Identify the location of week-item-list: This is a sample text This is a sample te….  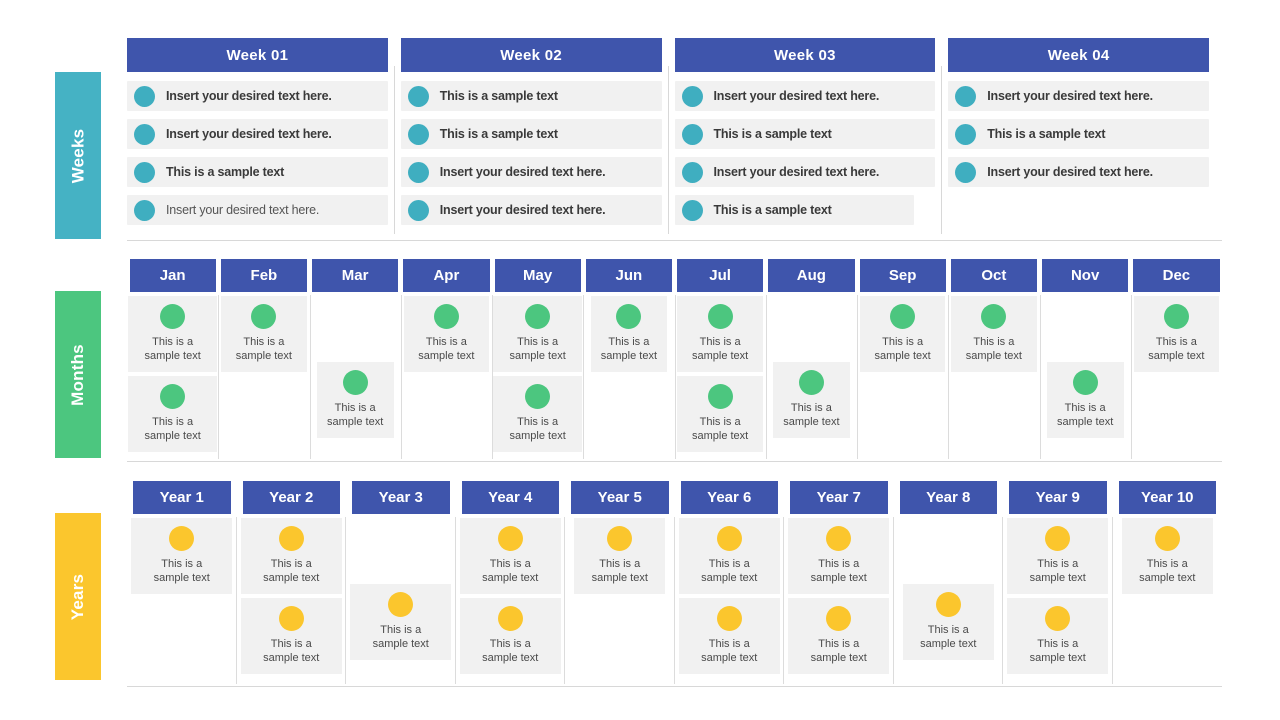
(531, 148).